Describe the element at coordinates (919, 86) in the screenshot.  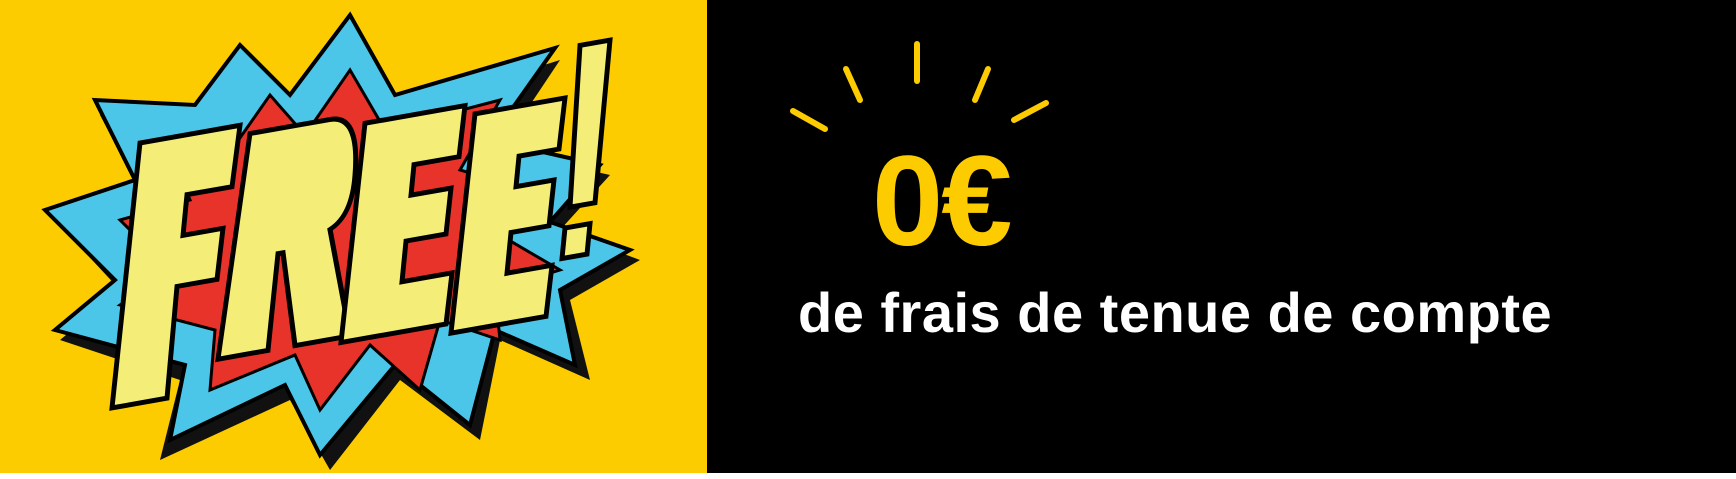
I see `sparkle-rays-icon` at that location.